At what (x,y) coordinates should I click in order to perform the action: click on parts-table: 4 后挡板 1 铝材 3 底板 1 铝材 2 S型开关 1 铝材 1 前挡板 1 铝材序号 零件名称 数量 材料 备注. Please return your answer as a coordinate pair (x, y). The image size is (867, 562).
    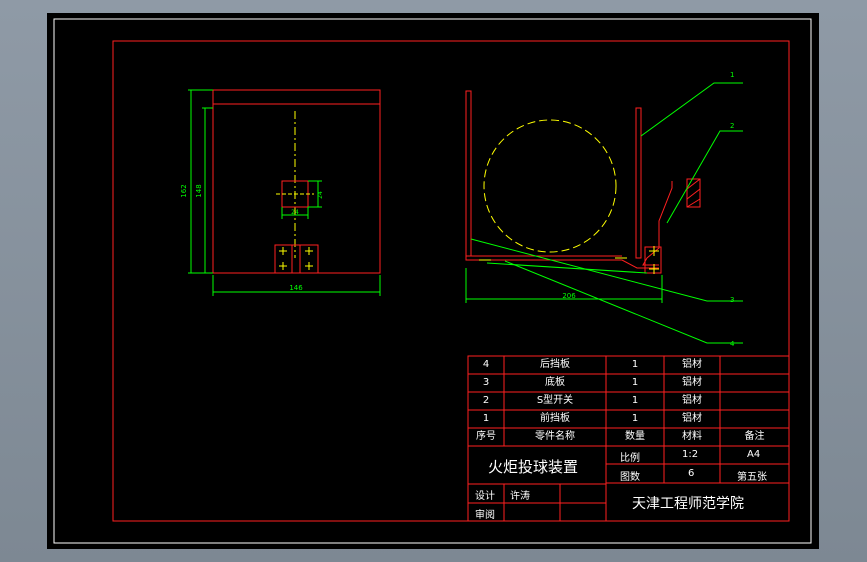
    Looking at the image, I should click on (628, 401).